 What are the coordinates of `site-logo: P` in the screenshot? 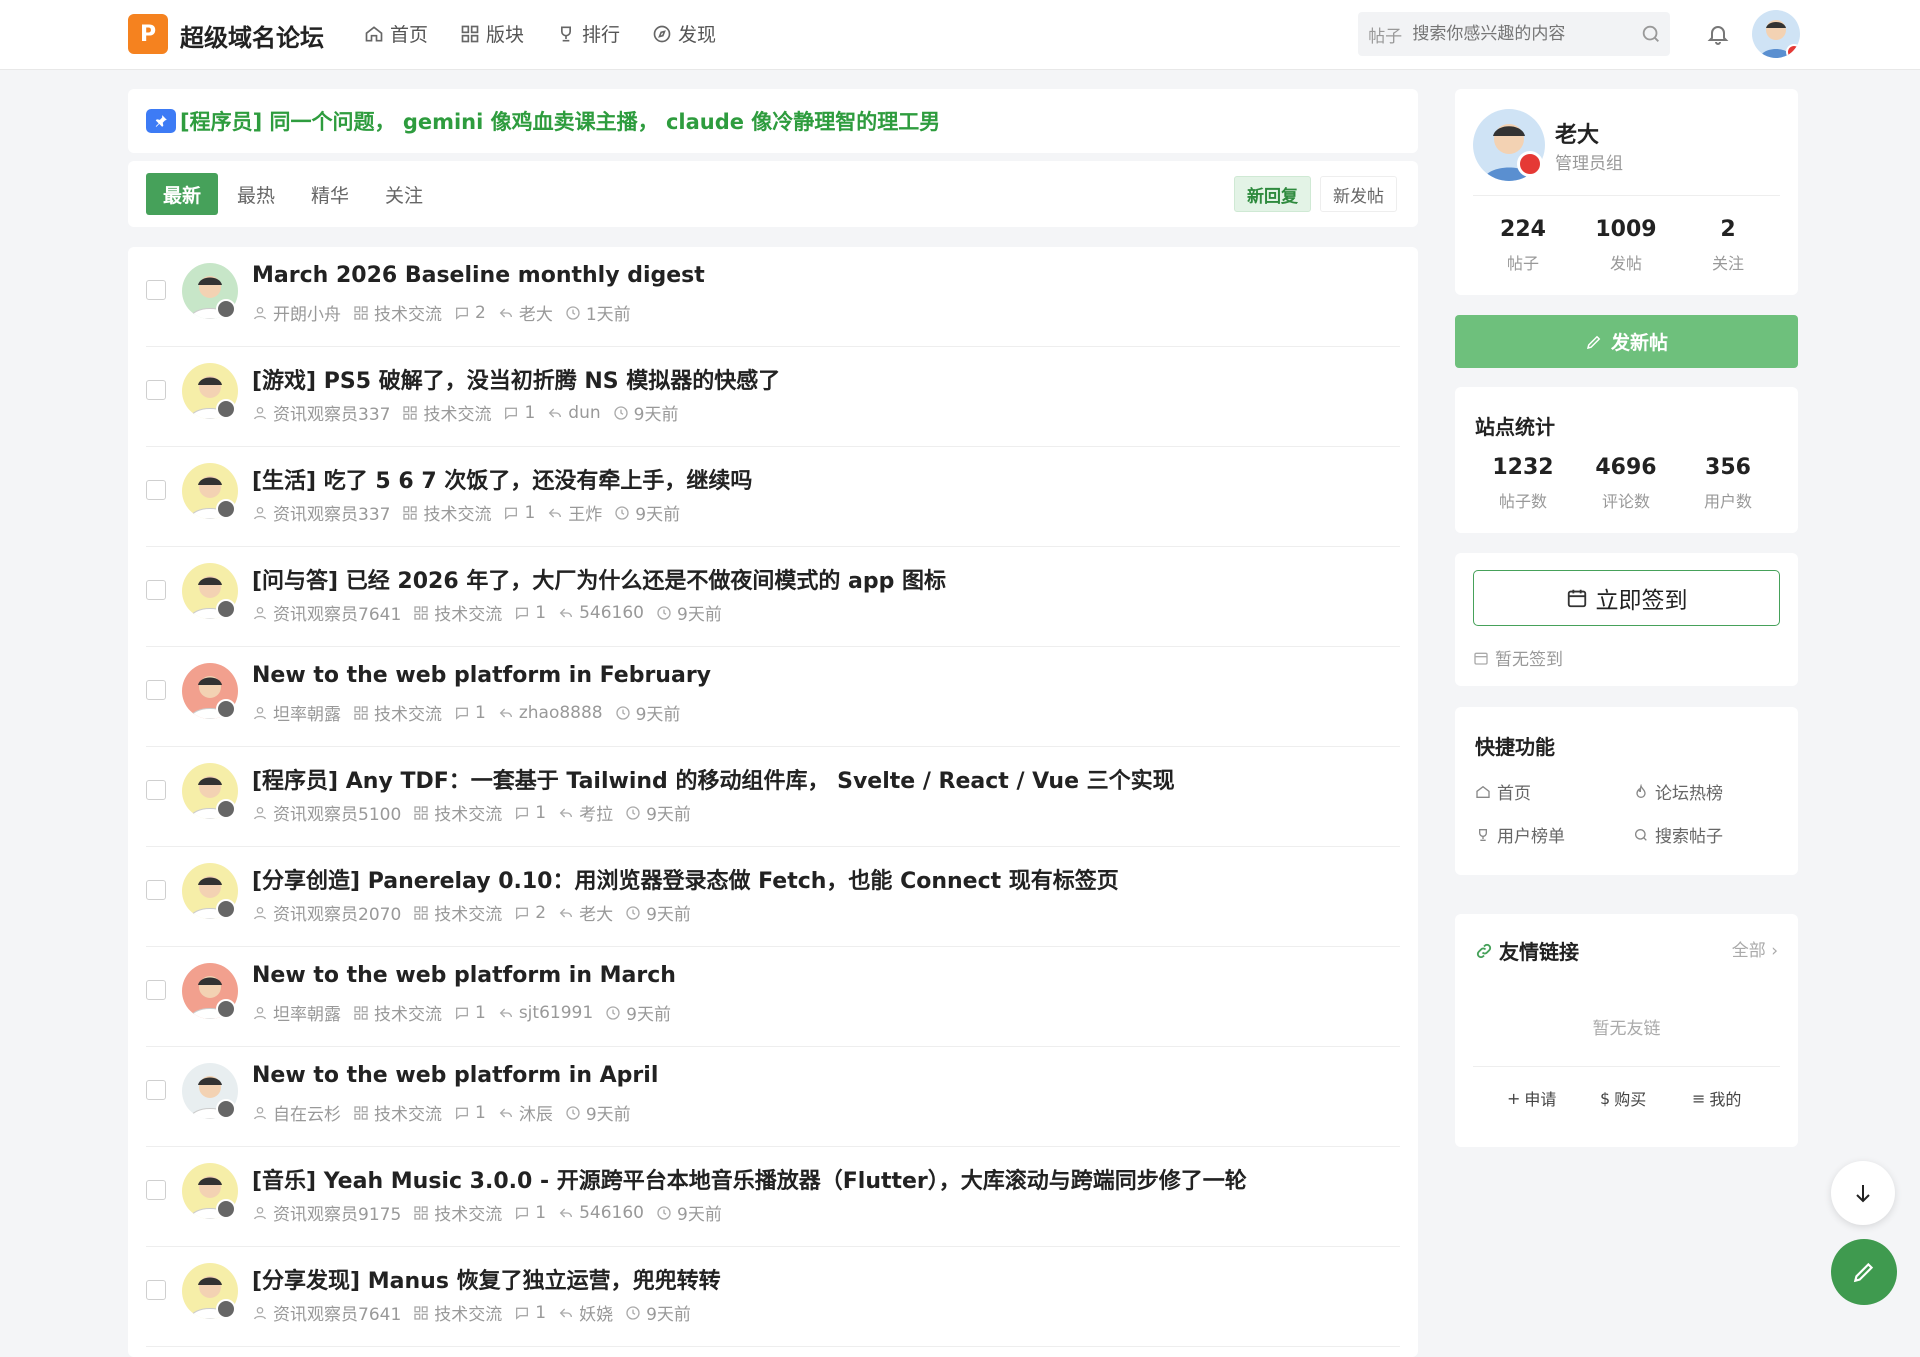 It's located at (148, 34).